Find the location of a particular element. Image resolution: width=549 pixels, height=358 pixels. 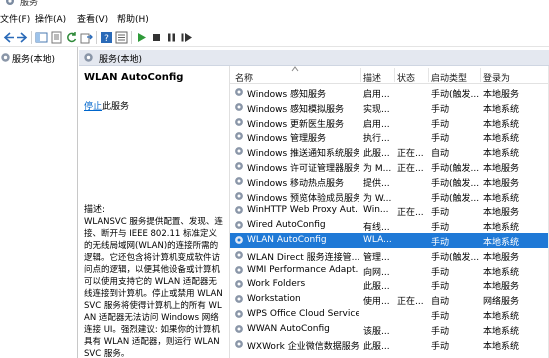

table-row: WXWork 企业微信数据服务 此服... 手动 本地系统 is located at coordinates (389, 344).